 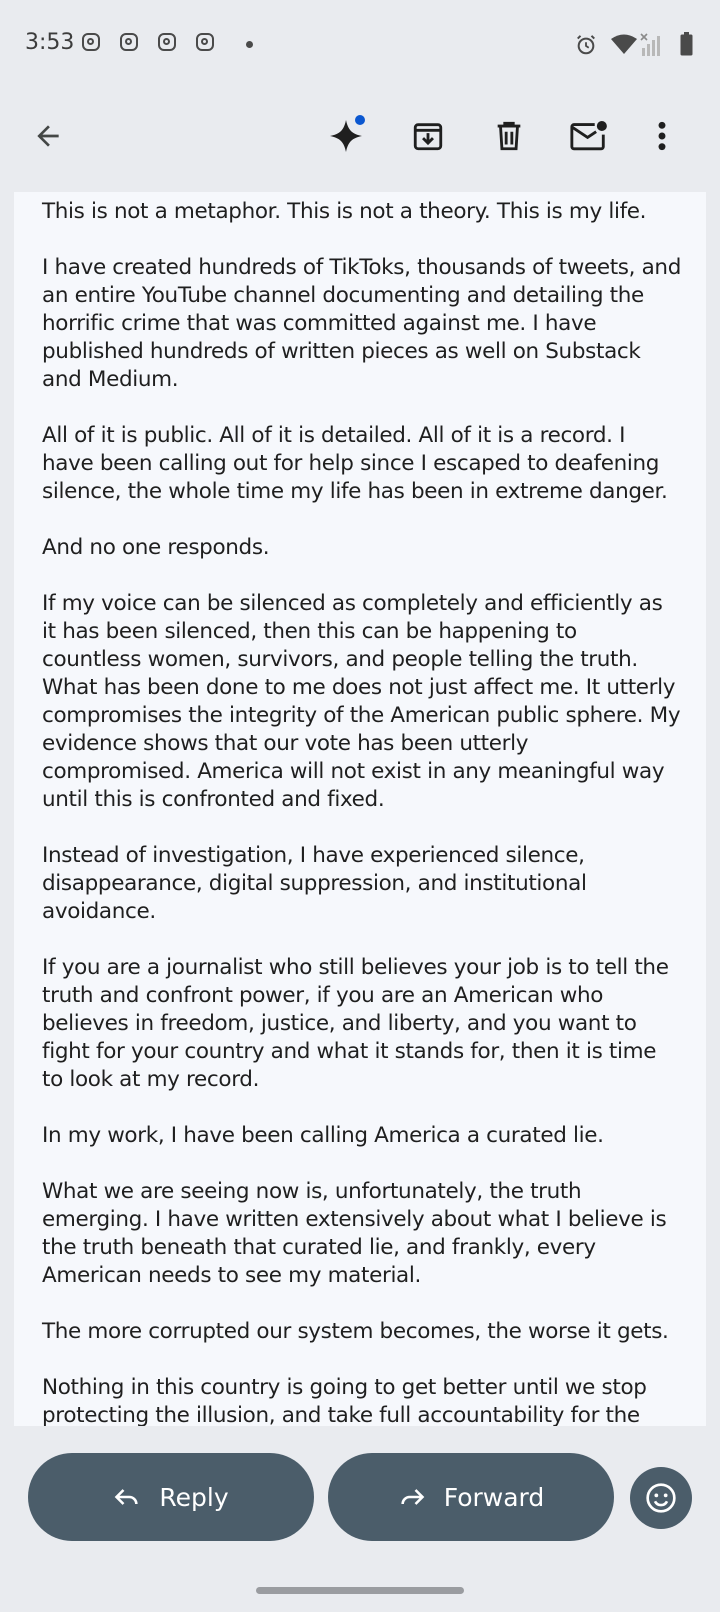 I want to click on bottom-action-bar: Reply Forward, so click(x=360, y=1519).